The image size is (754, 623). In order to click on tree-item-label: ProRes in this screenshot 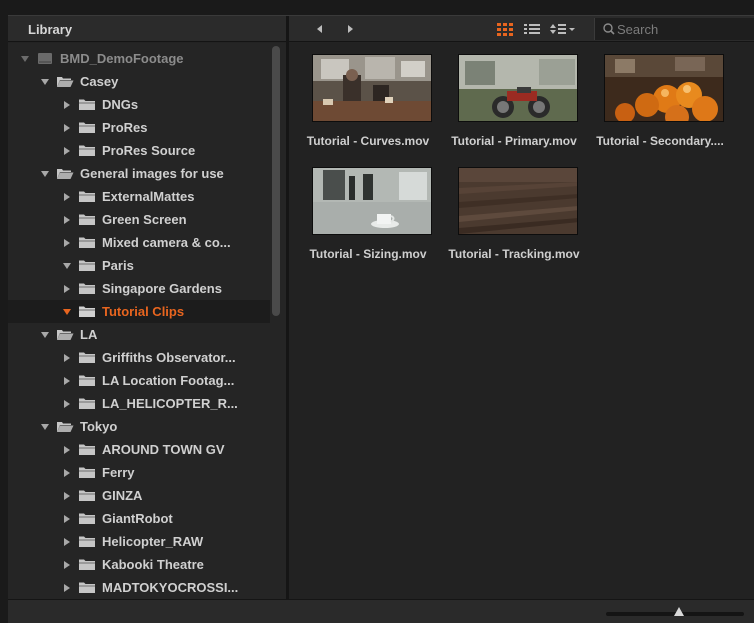, I will do `click(125, 127)`.